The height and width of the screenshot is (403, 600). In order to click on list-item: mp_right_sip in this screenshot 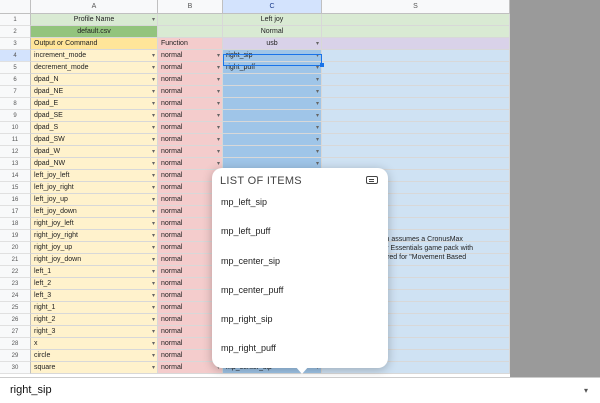, I will do `click(247, 319)`.